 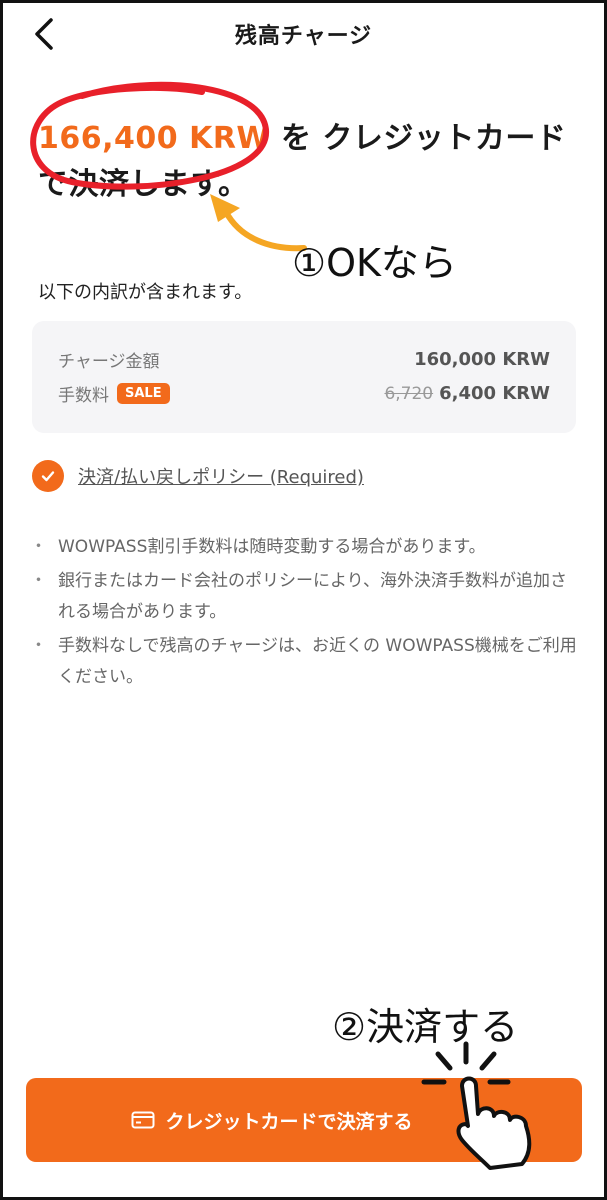 I want to click on headline-text: を クレジットカード, so click(x=418, y=138).